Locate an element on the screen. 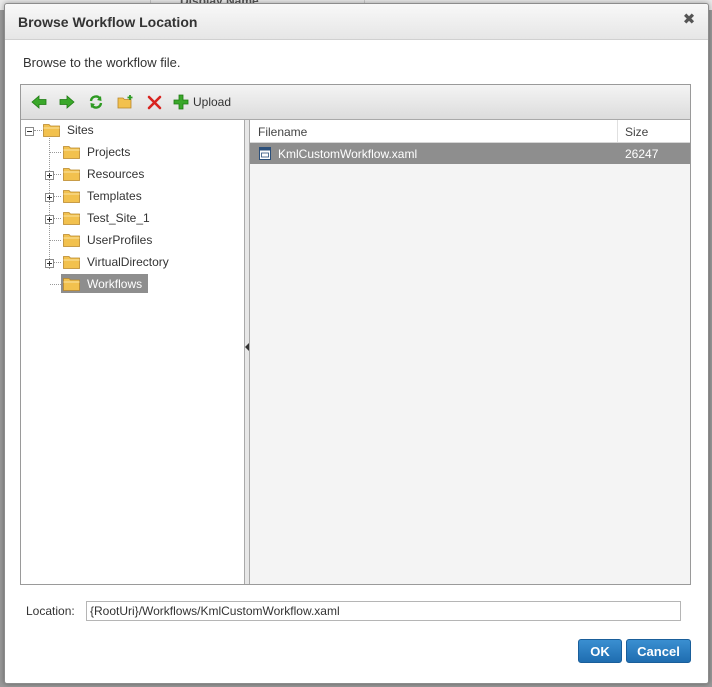 This screenshot has width=712, height=687. file-list-header: Filename Size is located at coordinates (470, 131).